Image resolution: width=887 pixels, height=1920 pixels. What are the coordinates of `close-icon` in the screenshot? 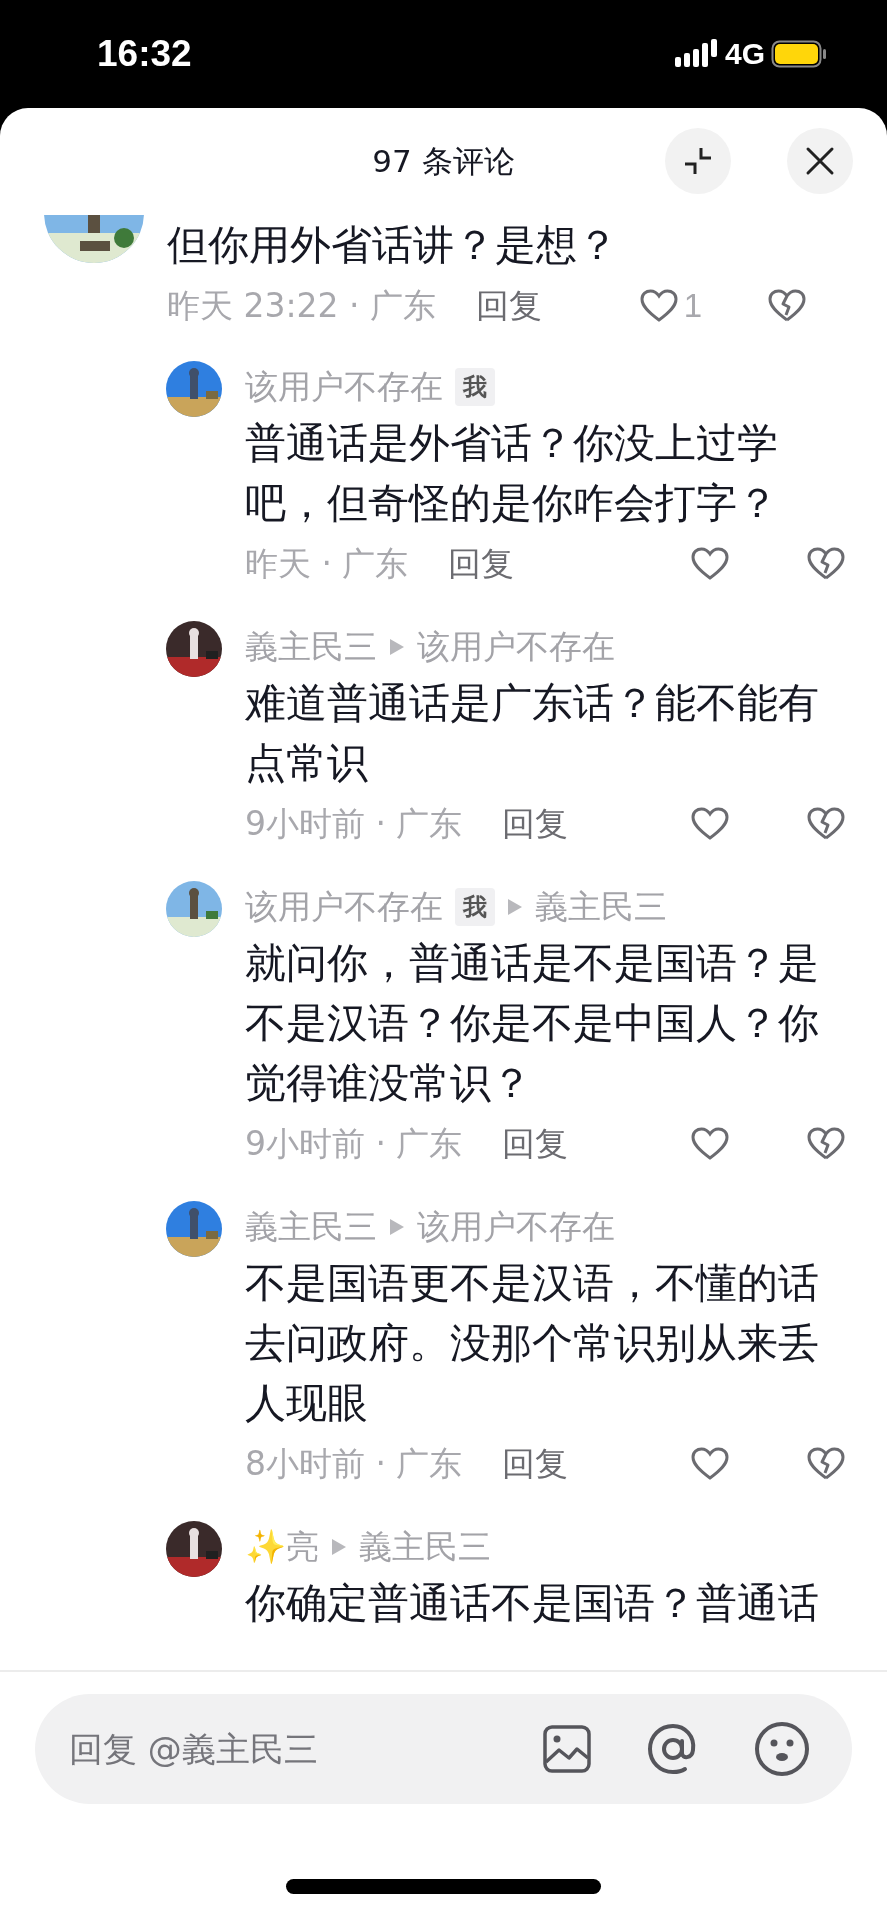 It's located at (820, 161).